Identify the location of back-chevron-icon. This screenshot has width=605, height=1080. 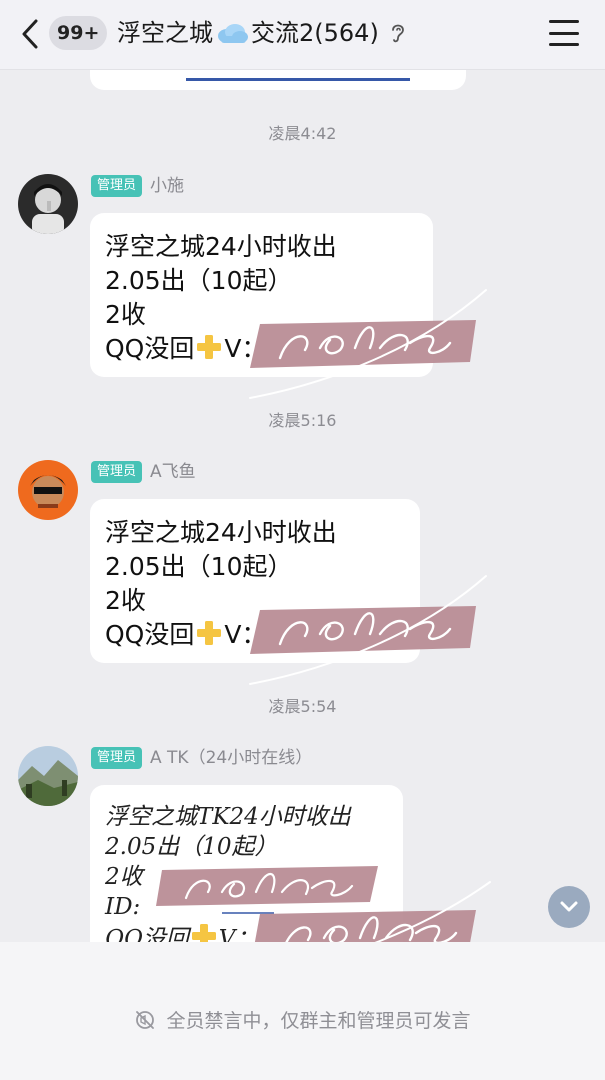
(30, 34).